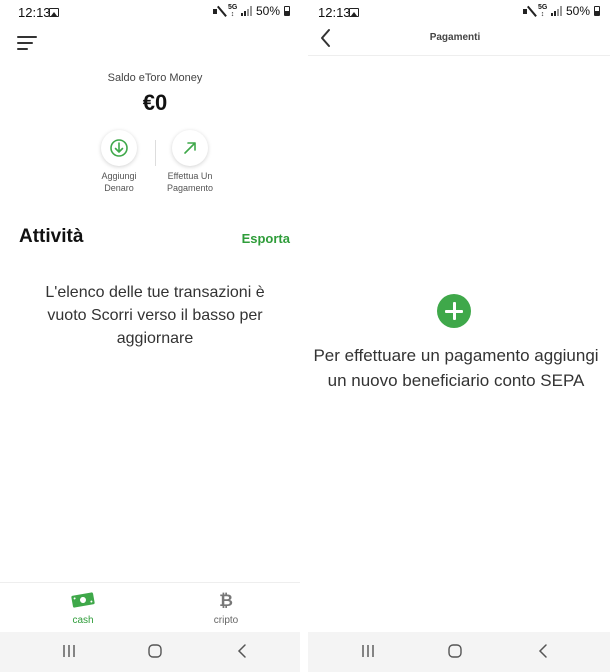  What do you see at coordinates (119, 188) in the screenshot?
I see `add-money-label-2: Denaro` at bounding box center [119, 188].